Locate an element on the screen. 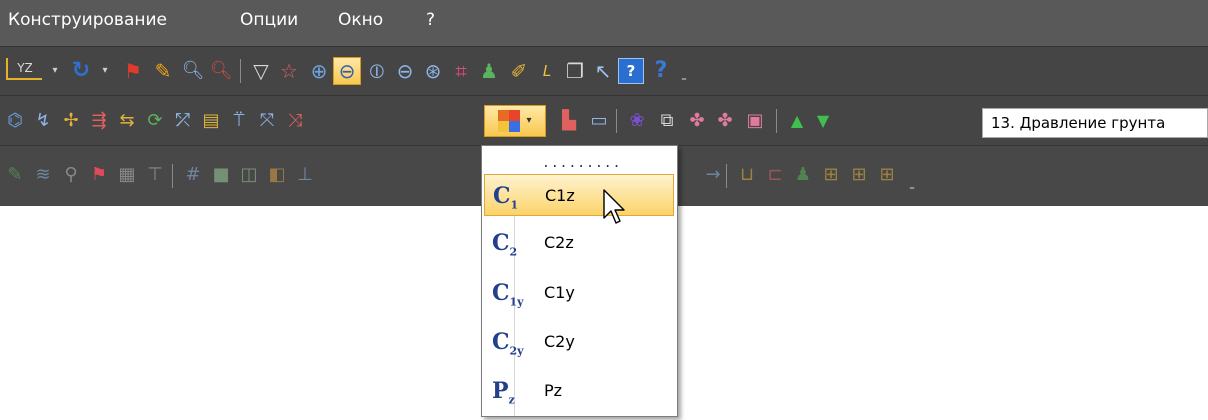 This screenshot has height=420, width=1208. help-icon: ? is located at coordinates (661, 71).